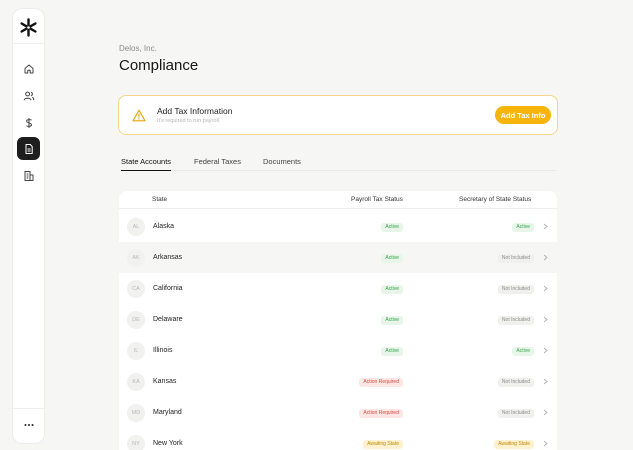  I want to click on dollar-icon, so click(28, 122).